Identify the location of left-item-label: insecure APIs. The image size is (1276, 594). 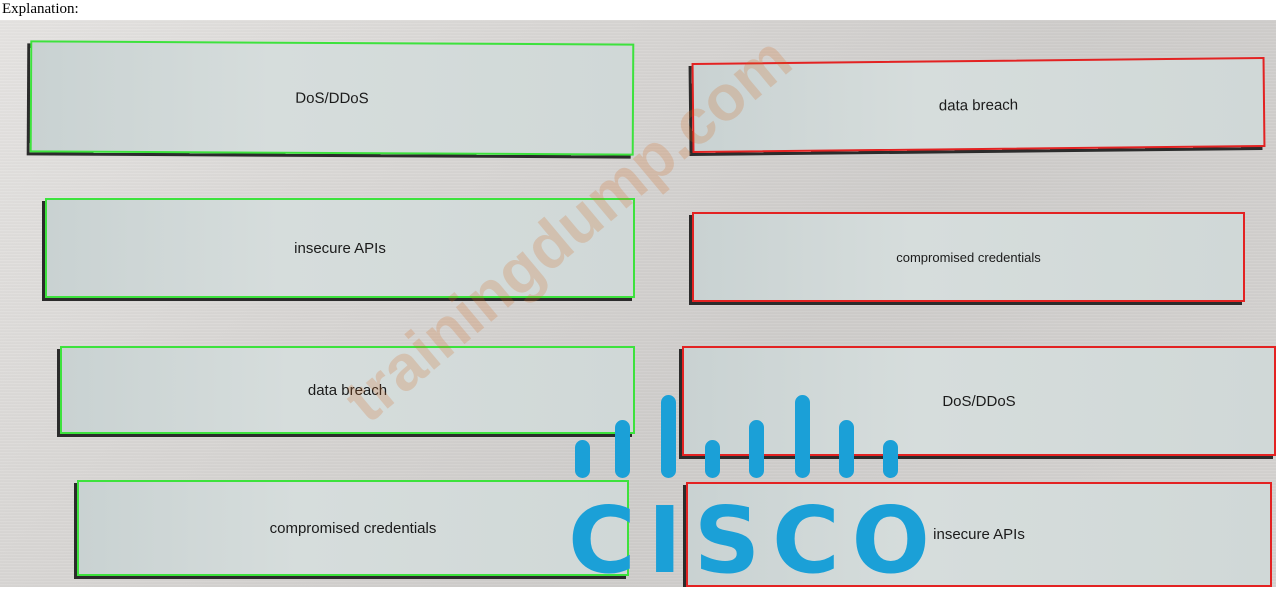
(340, 248).